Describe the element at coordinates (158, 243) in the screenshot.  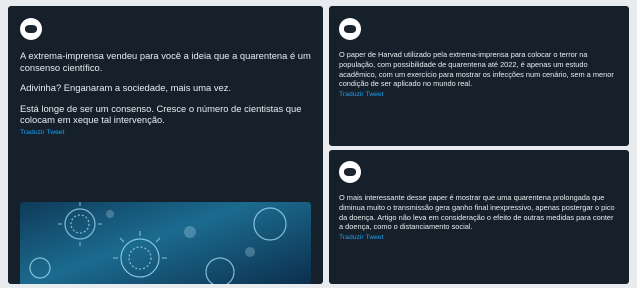
I see `virus-illustration` at that location.